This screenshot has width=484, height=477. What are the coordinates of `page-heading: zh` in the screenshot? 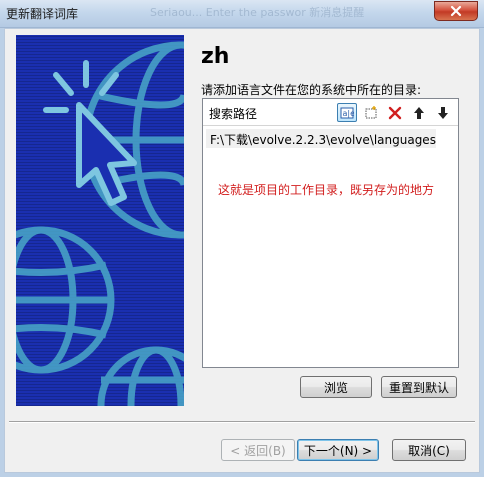 It's located at (215, 56).